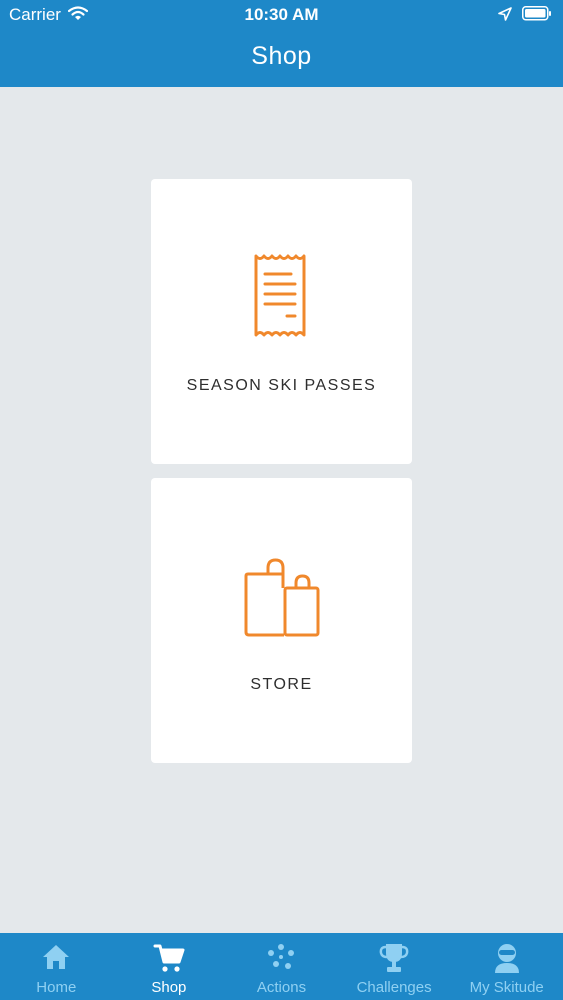 Image resolution: width=563 pixels, height=1000 pixels. Describe the element at coordinates (169, 987) in the screenshot. I see `tab-label: Shop` at that location.